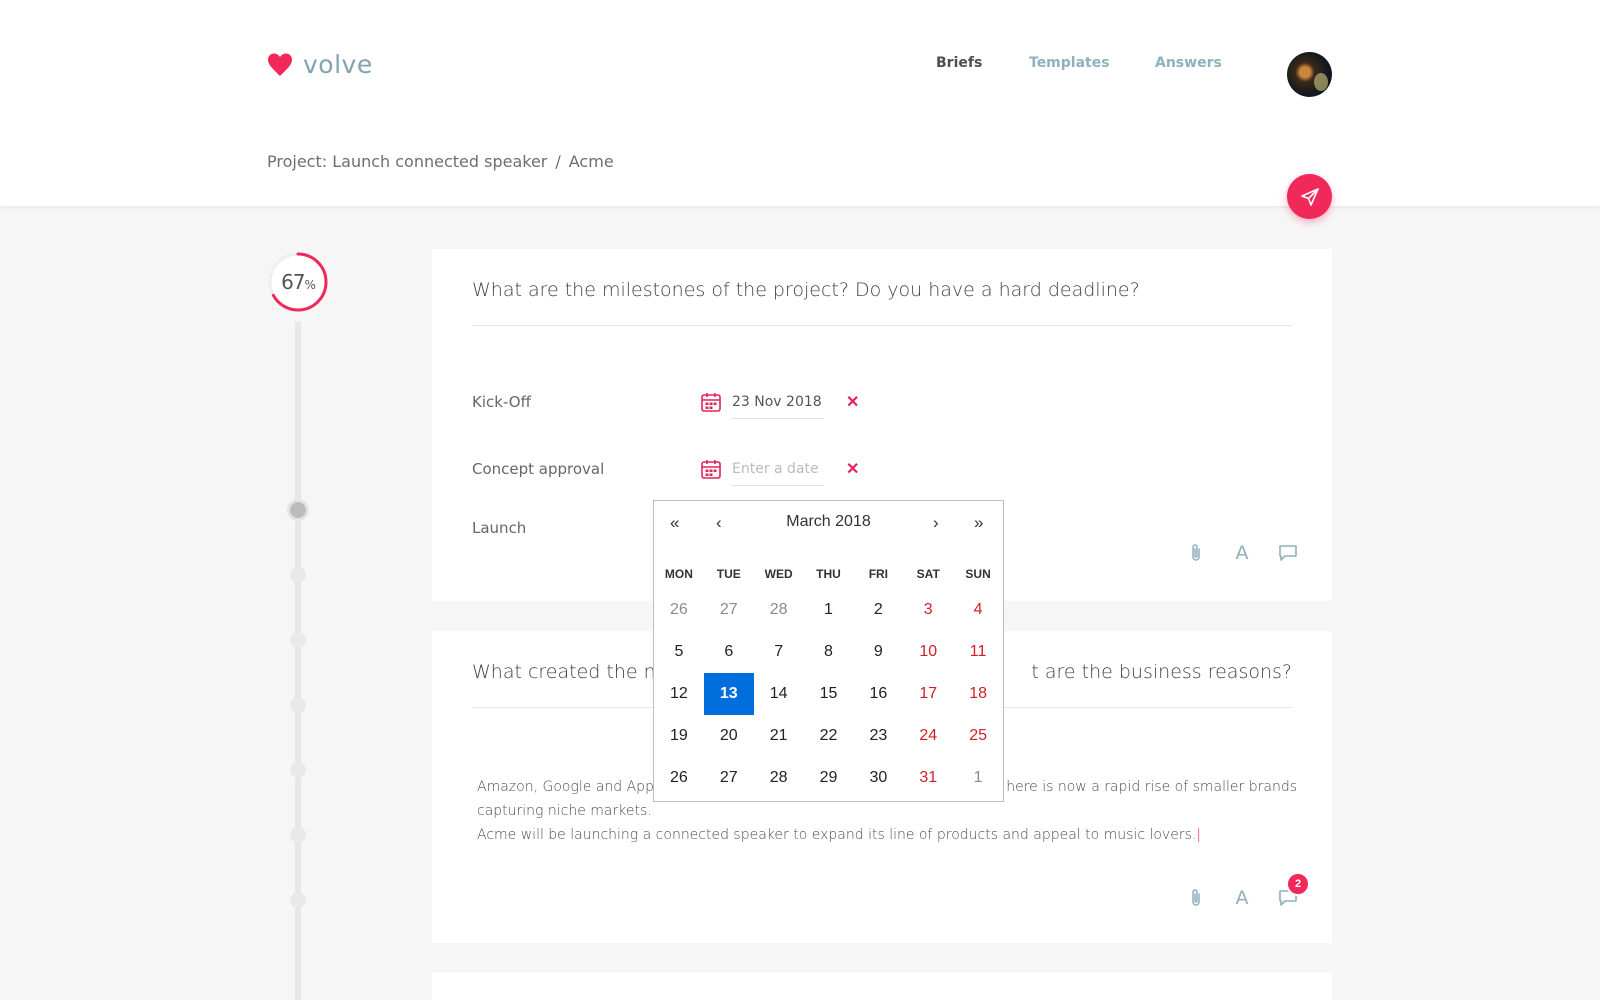 This screenshot has width=1600, height=1000. Describe the element at coordinates (729, 652) in the screenshot. I see `day-cell: 6` at that location.